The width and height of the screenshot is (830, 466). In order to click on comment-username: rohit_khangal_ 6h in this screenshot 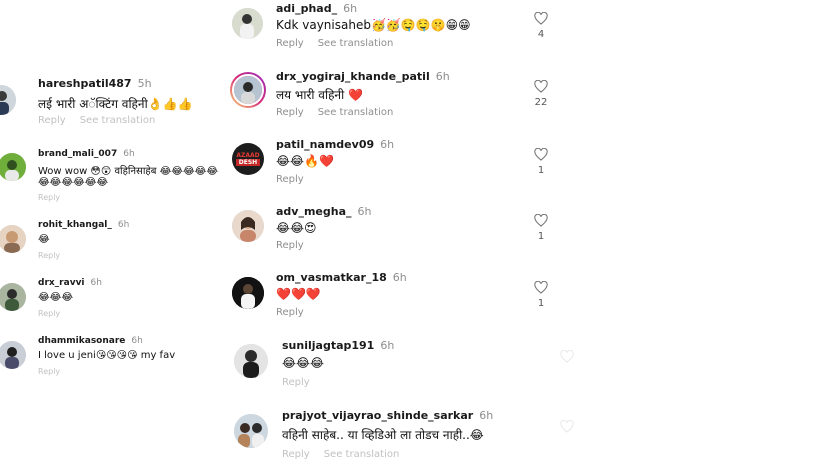, I will do `click(83, 225)`.